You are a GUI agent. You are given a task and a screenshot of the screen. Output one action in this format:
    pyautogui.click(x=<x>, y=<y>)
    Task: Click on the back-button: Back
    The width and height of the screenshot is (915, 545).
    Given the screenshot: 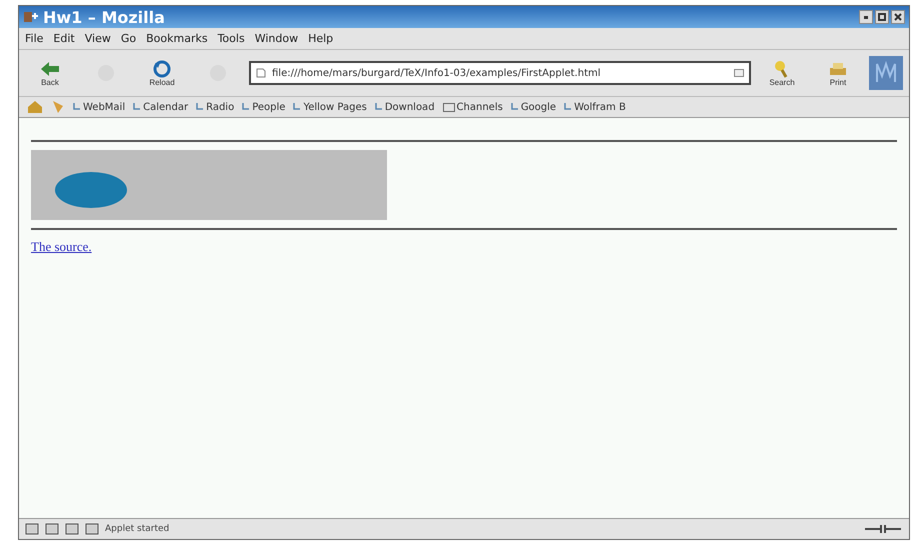 What is the action you would take?
    pyautogui.click(x=50, y=73)
    